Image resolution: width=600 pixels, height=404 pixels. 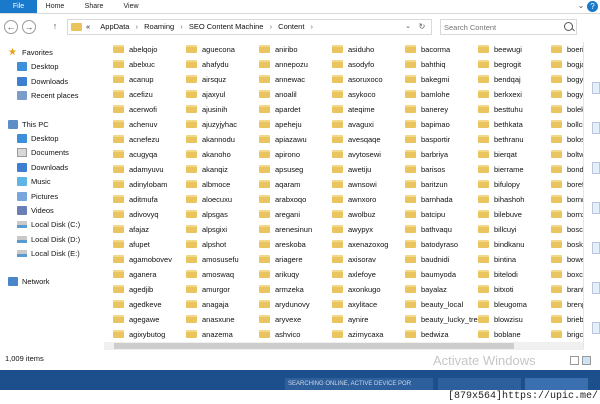 What do you see at coordinates (567, 334) in the screenshot?
I see `folder-item: brigcaj` at bounding box center [567, 334].